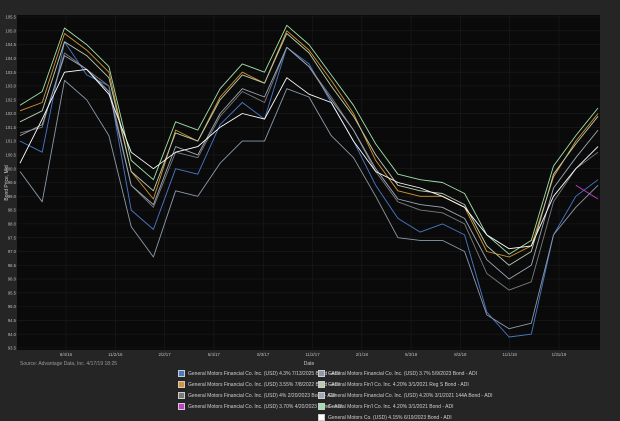 The height and width of the screenshot is (421, 620). What do you see at coordinates (11, 17) in the screenshot?
I see `y-tick-label: 105.5` at bounding box center [11, 17].